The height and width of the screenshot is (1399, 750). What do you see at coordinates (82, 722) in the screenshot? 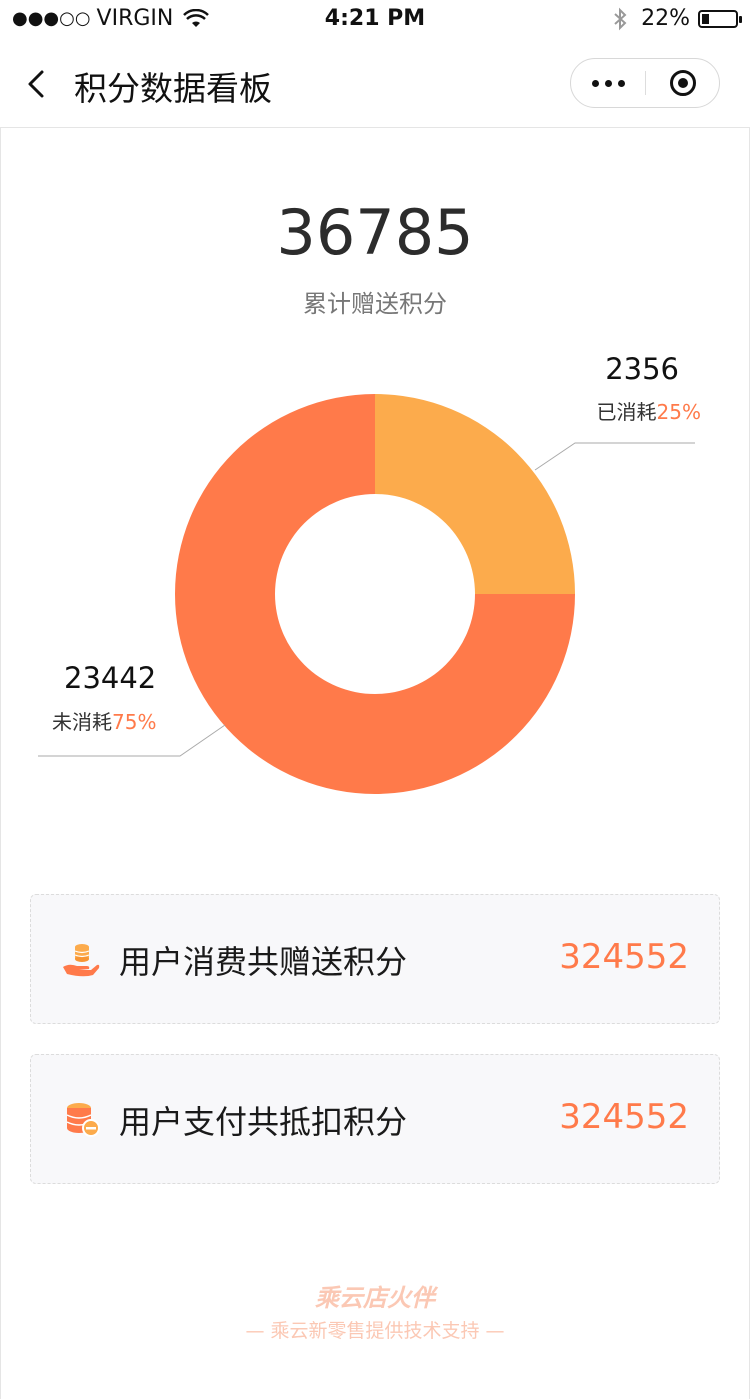
I see `unconsumed-label-name: 未消耗` at bounding box center [82, 722].